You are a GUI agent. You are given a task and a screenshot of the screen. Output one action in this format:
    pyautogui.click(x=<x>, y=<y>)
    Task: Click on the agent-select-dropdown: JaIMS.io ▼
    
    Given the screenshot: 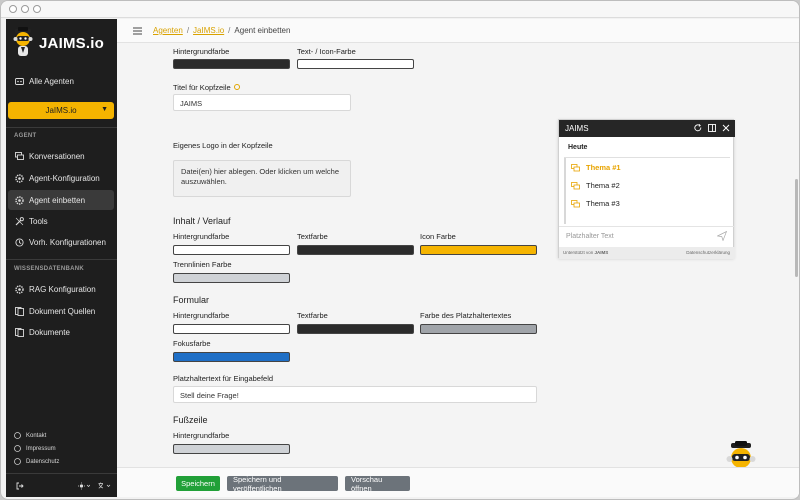 What is the action you would take?
    pyautogui.click(x=61, y=110)
    